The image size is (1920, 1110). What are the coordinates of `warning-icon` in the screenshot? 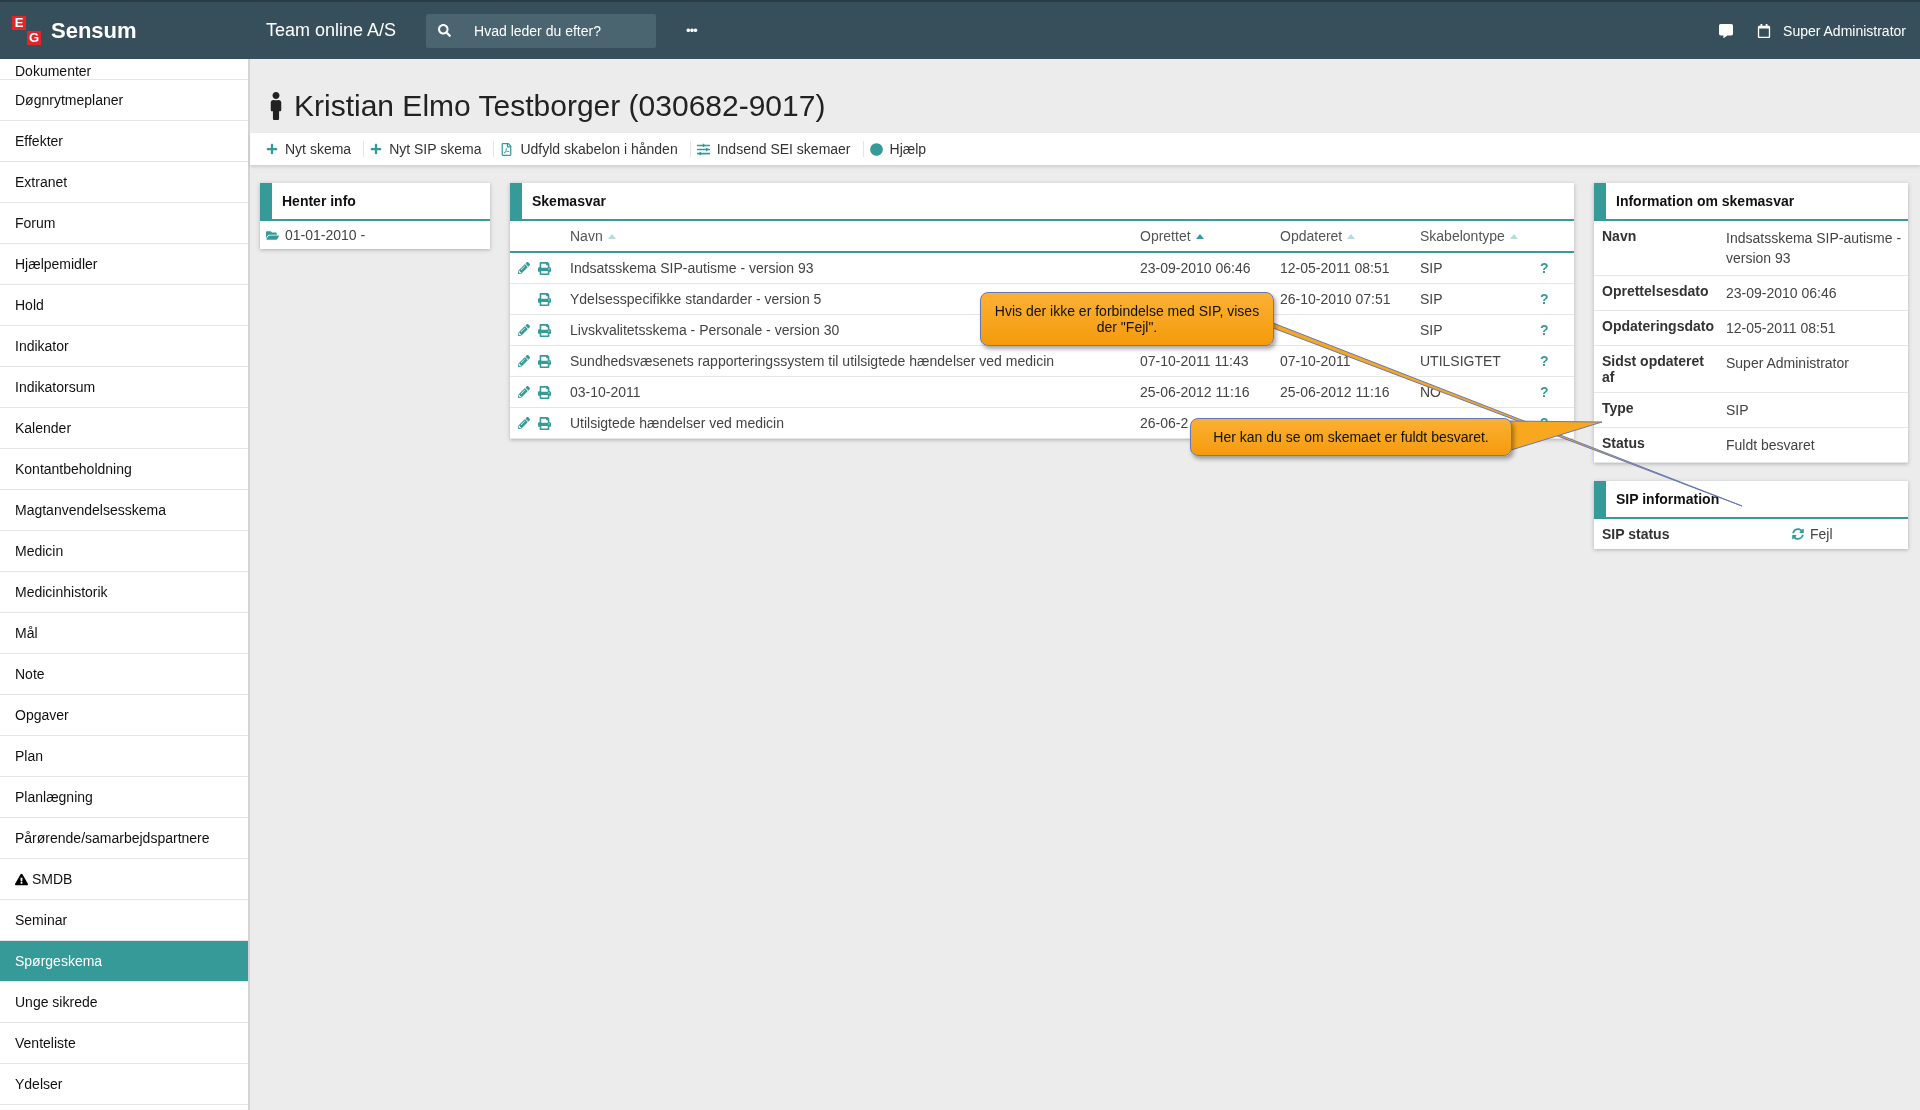 It's located at (21, 879).